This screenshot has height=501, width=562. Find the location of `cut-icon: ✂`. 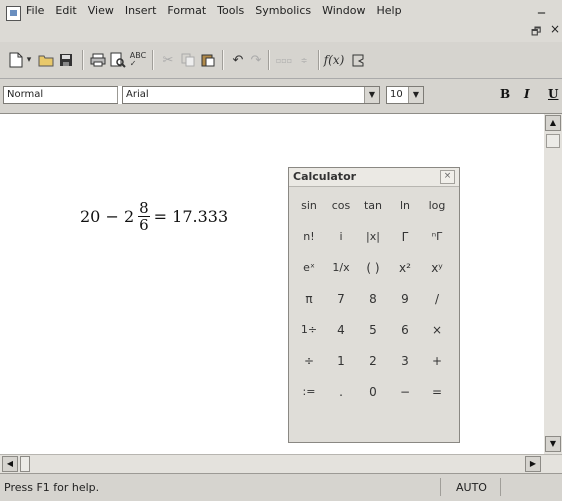

cut-icon: ✂ is located at coordinates (168, 60).